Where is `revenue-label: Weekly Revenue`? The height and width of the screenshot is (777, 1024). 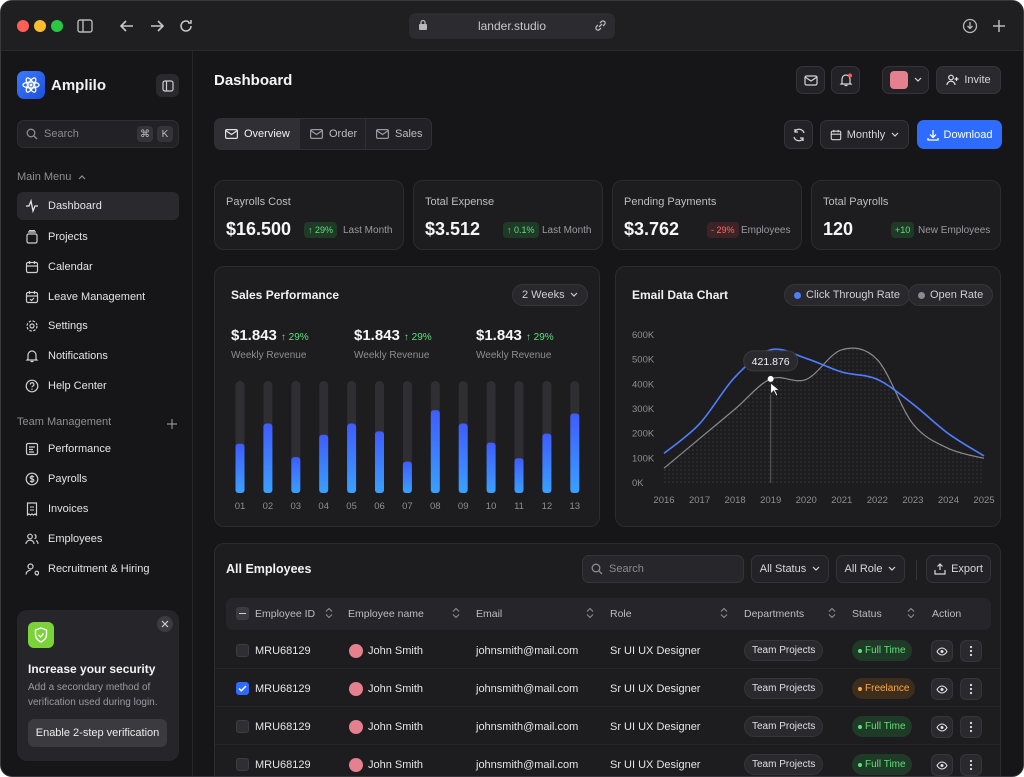
revenue-label: Weekly Revenue is located at coordinates (269, 355).